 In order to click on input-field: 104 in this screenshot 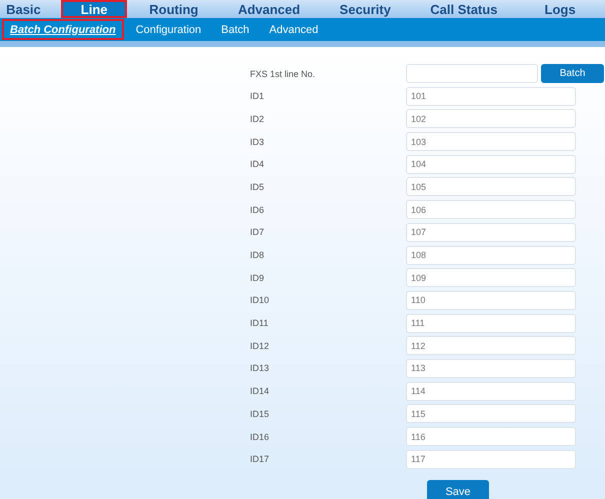, I will do `click(491, 164)`.